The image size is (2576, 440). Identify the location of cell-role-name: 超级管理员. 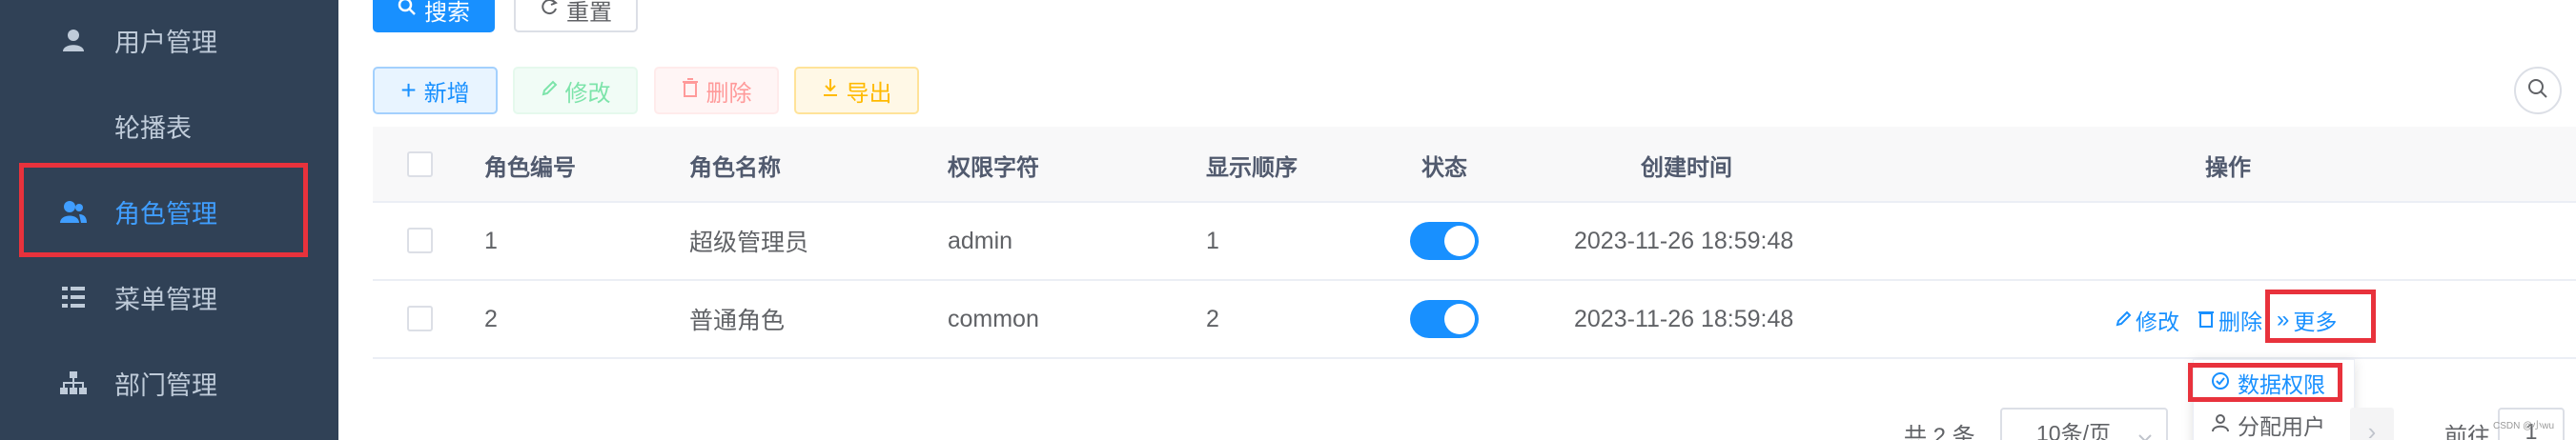
(749, 243).